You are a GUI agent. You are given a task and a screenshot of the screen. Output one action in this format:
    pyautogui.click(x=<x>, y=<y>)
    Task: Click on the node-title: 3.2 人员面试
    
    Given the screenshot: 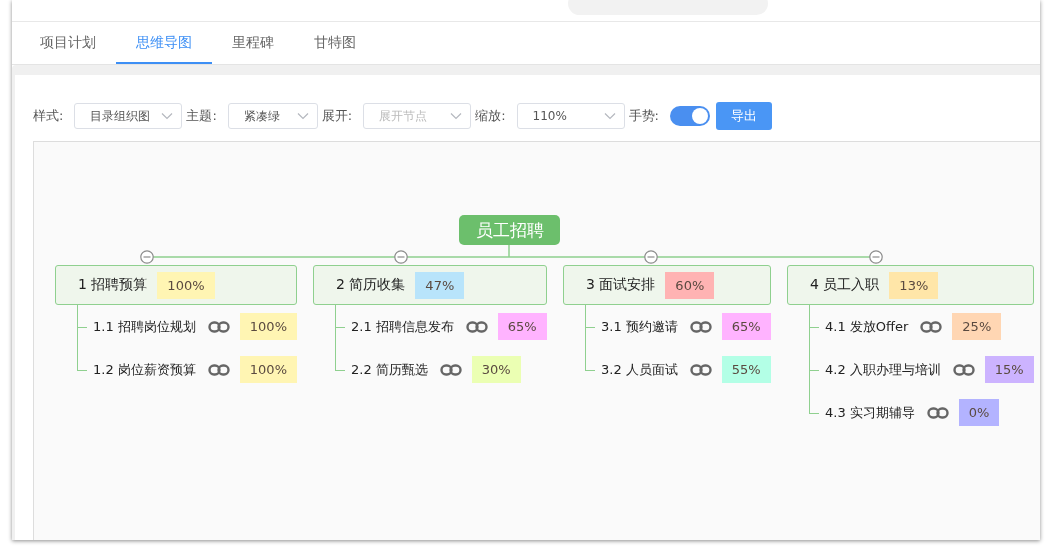 What is the action you would take?
    pyautogui.click(x=639, y=369)
    